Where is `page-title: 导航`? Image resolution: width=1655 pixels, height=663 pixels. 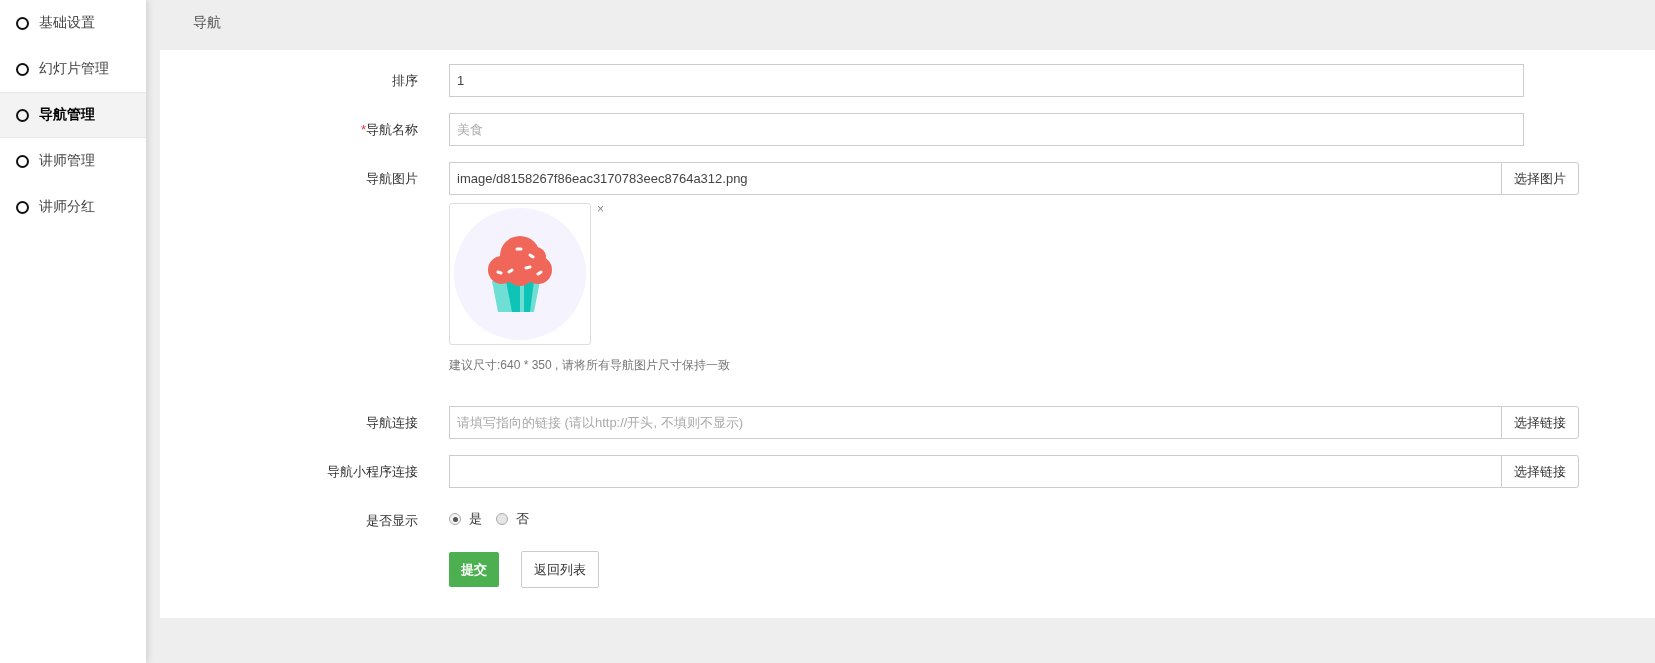
page-title: 导航 is located at coordinates (207, 22).